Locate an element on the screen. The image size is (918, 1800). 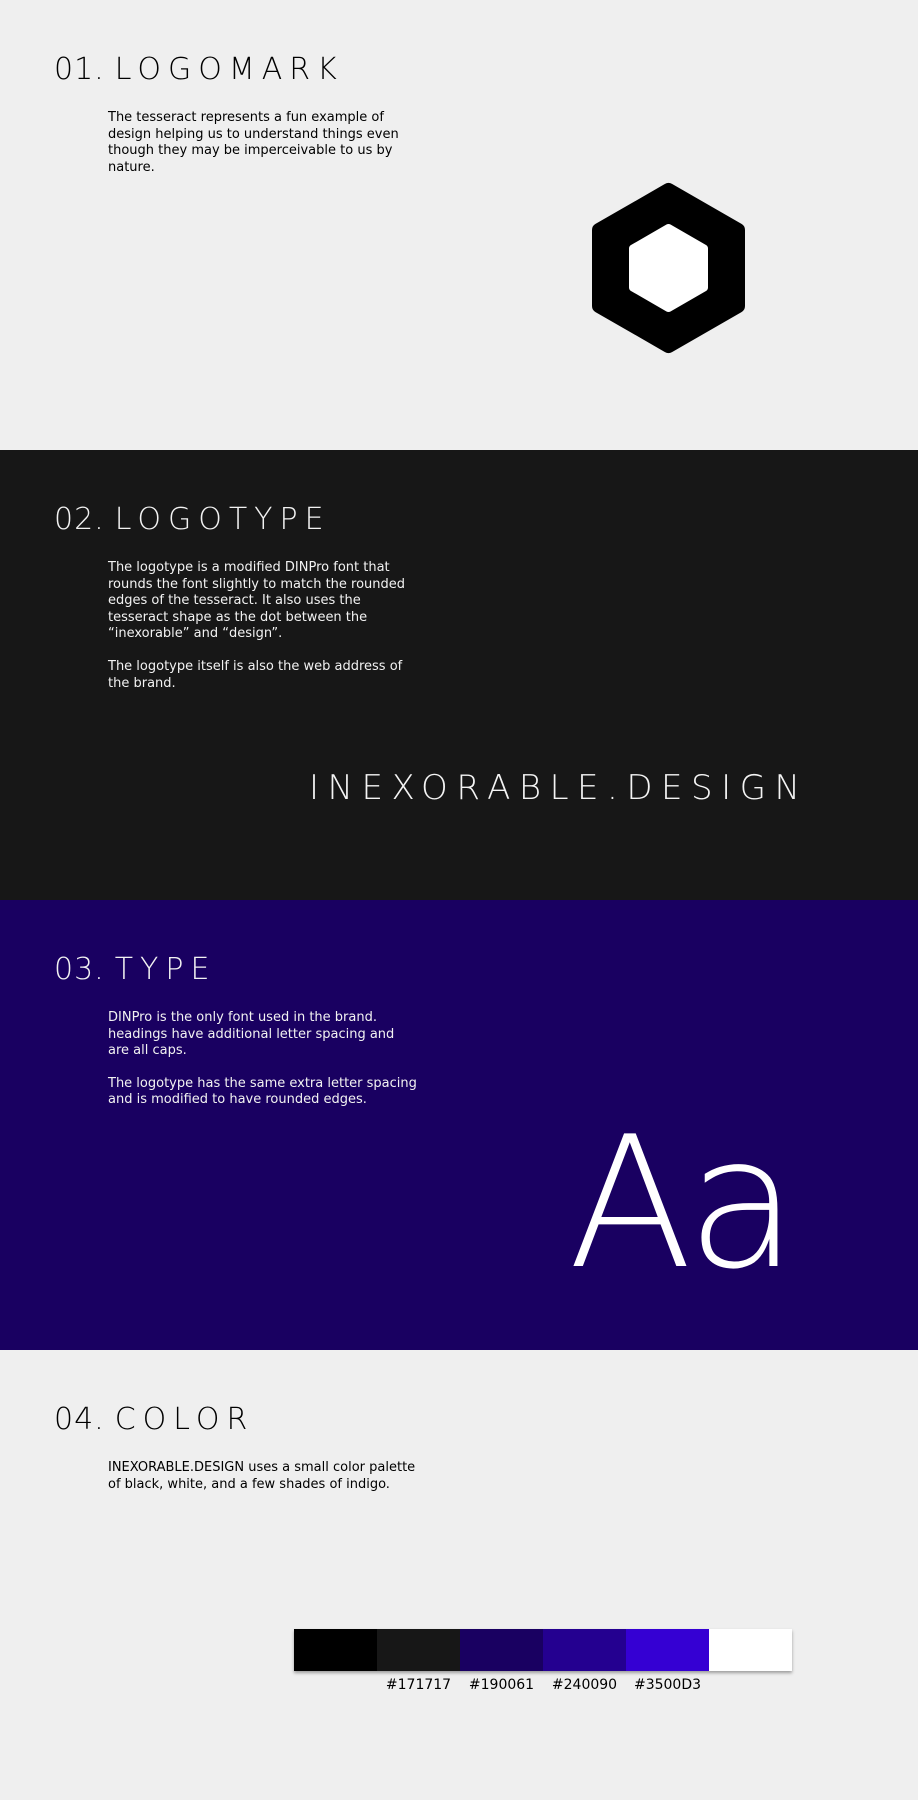
hex-label: #240090 is located at coordinates (584, 1685).